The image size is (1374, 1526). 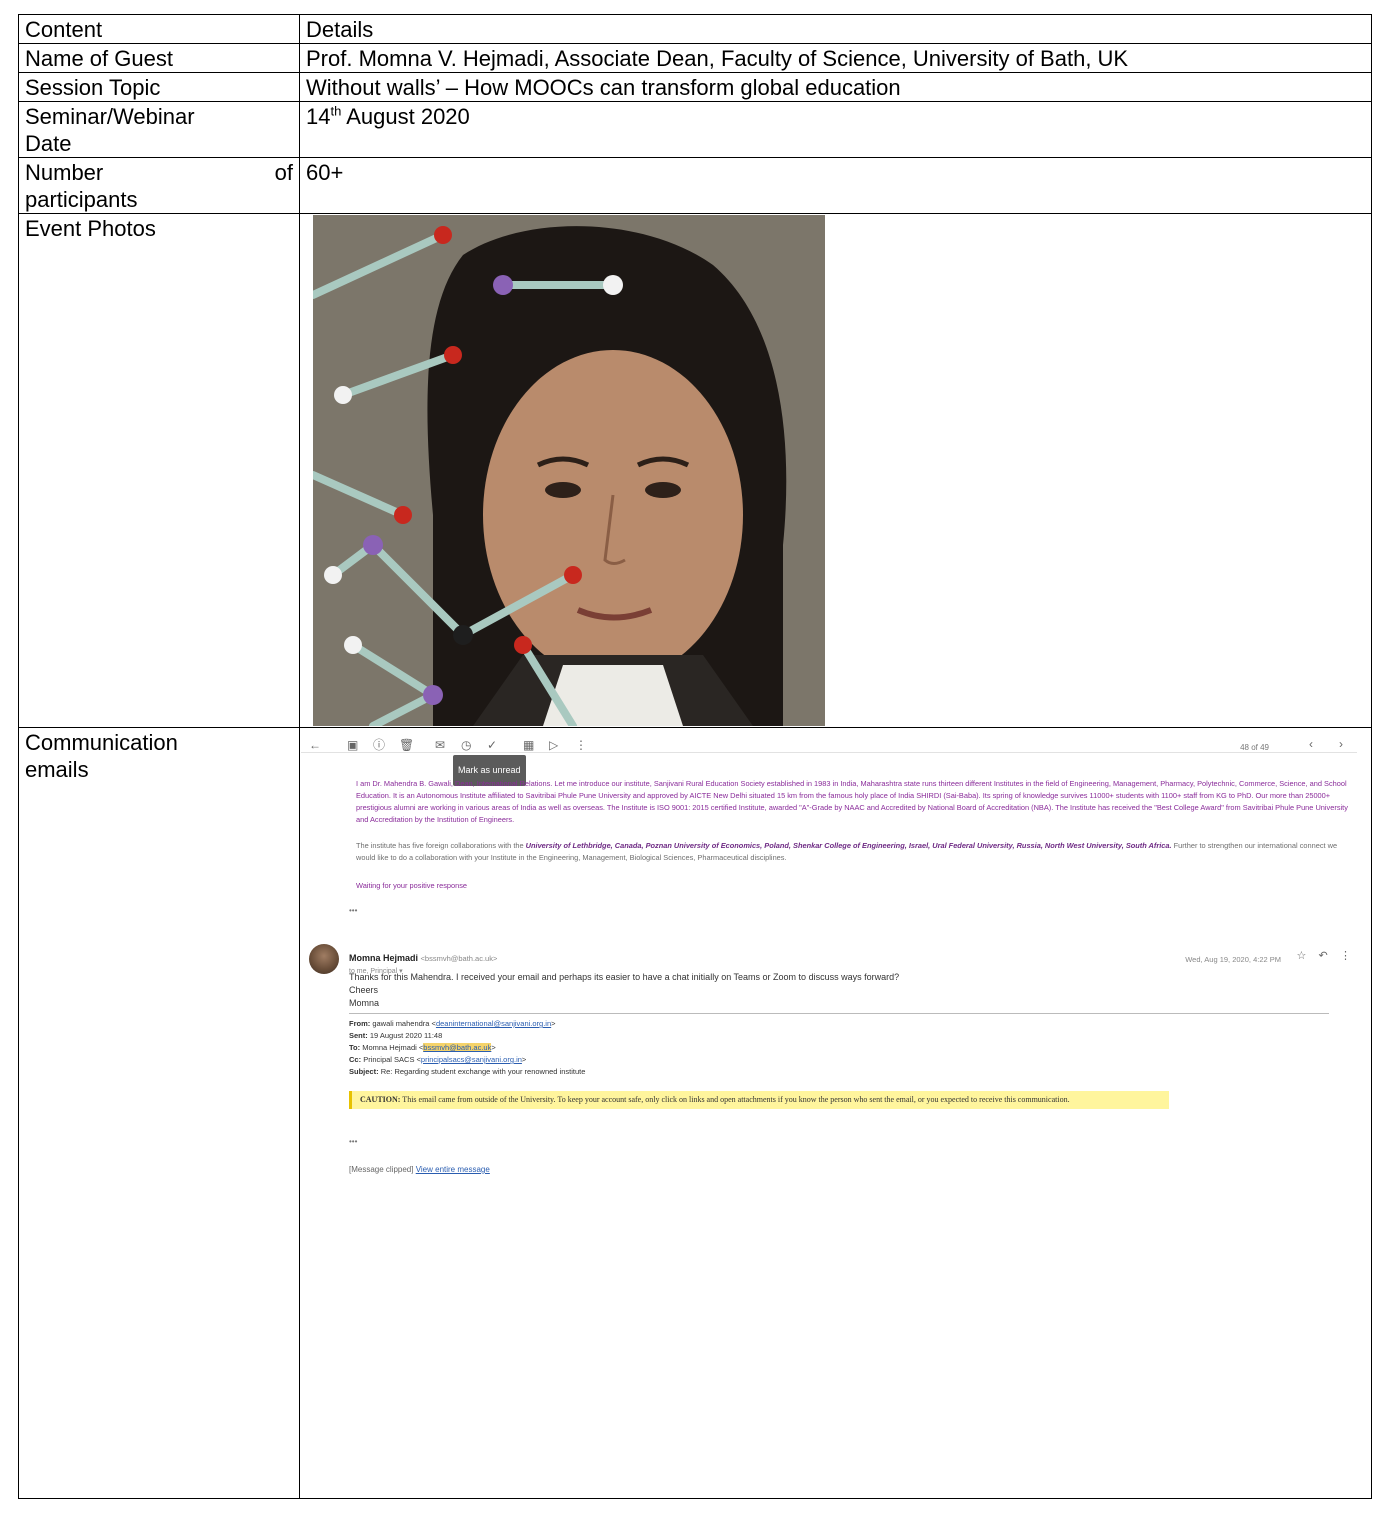 What do you see at coordinates (405, 116) in the screenshot?
I see `date-rest: August 2020` at bounding box center [405, 116].